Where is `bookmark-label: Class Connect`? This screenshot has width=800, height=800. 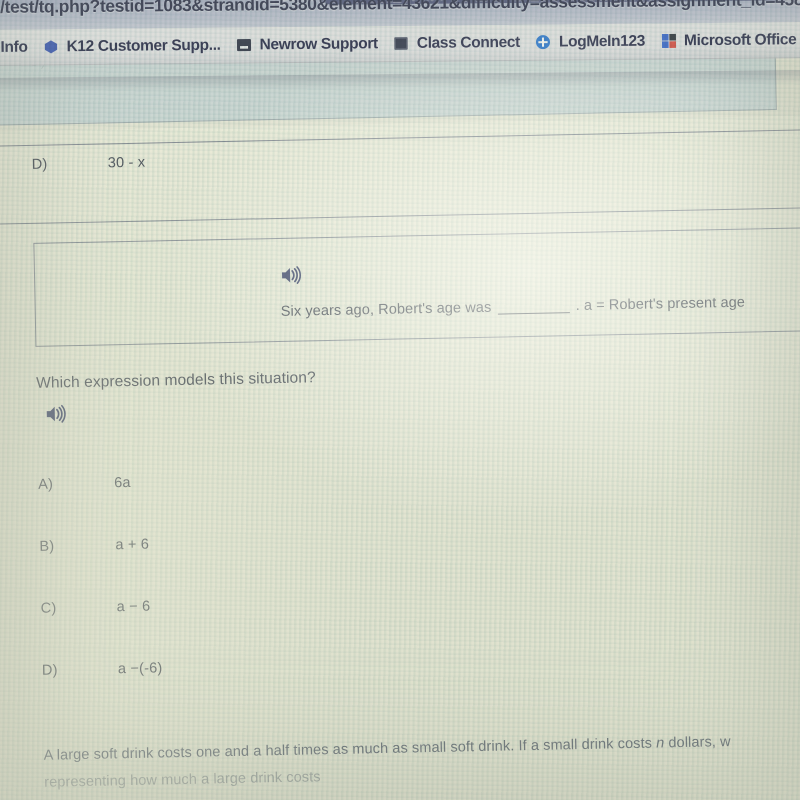
bookmark-label: Class Connect is located at coordinates (468, 42).